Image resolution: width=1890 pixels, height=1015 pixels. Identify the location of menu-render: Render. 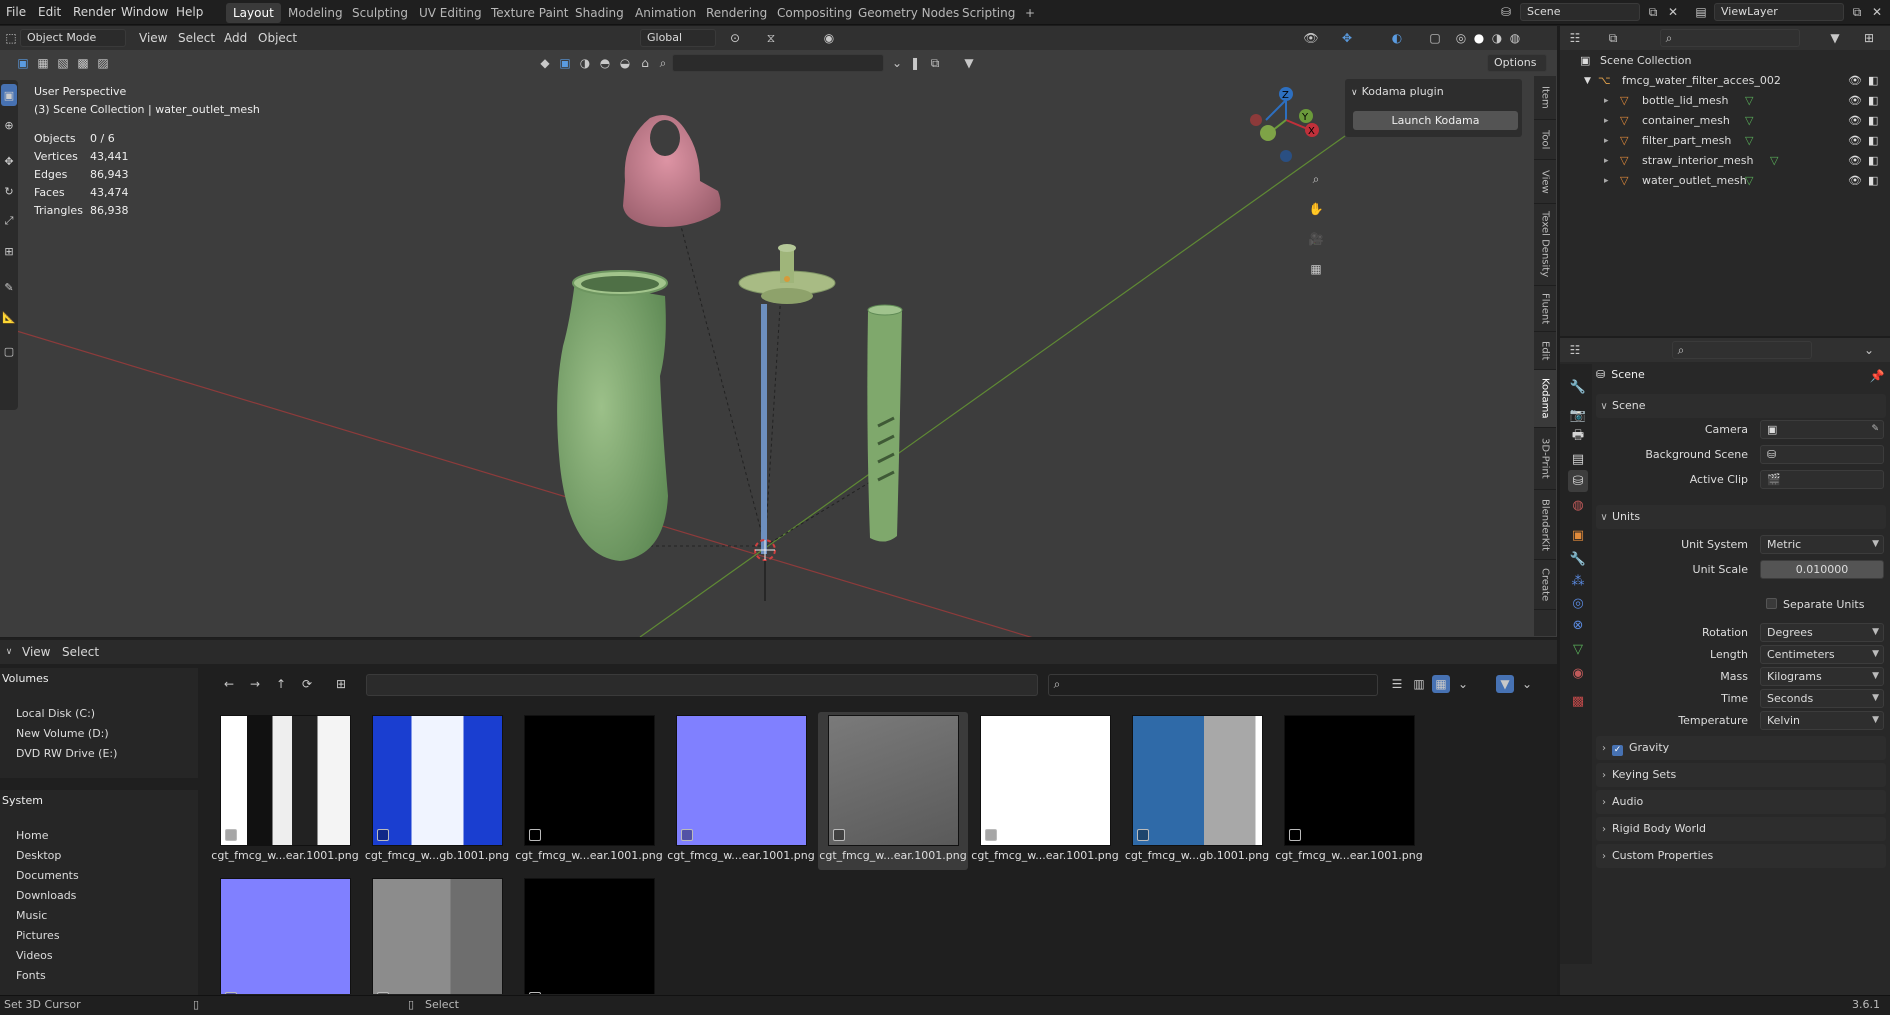
(94, 12).